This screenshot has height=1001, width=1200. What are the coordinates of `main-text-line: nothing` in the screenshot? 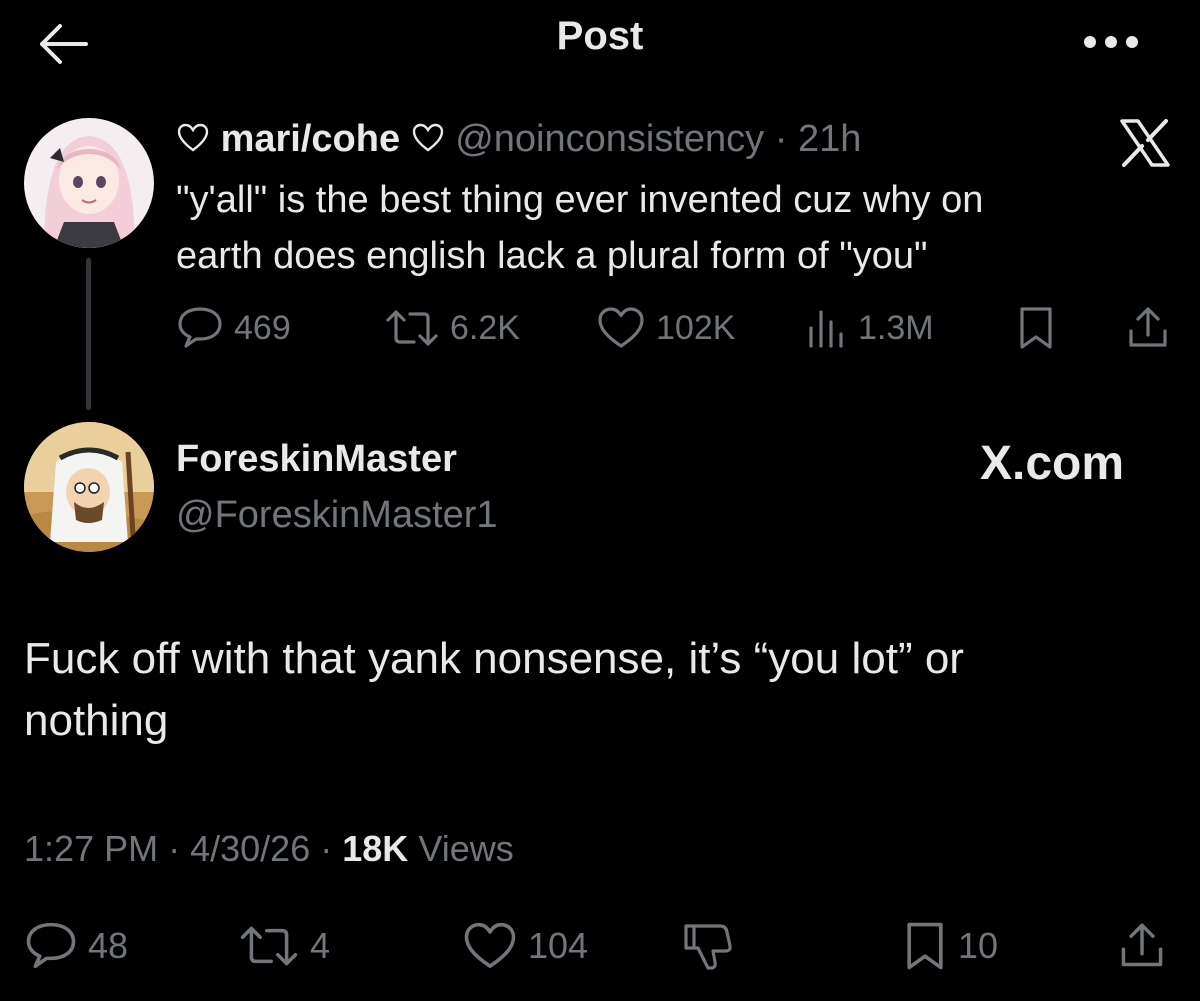 It's located at (96, 720).